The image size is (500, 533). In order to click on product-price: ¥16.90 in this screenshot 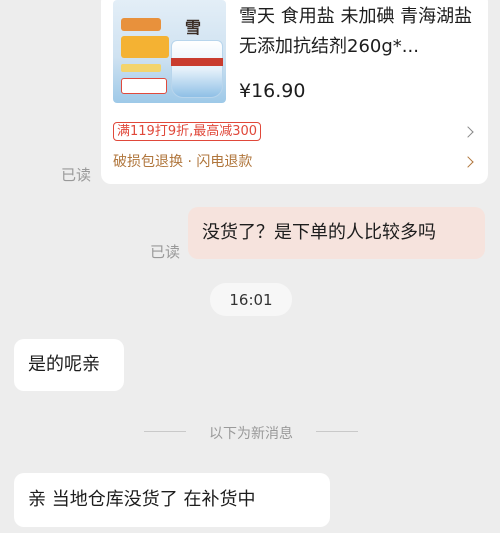, I will do `click(272, 91)`.